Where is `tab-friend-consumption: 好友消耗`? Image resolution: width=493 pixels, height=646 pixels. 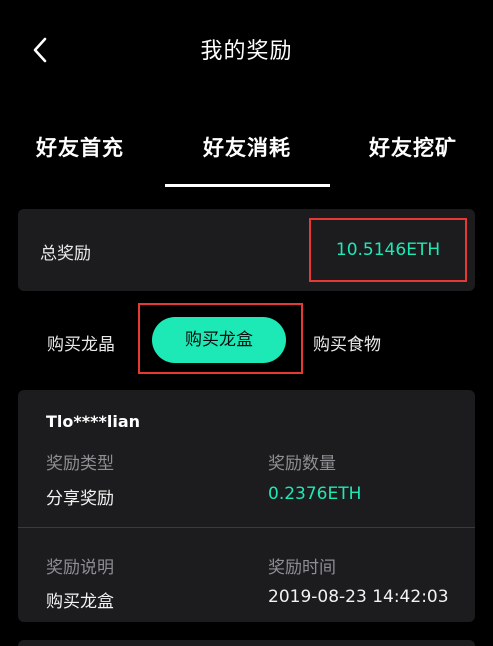 tab-friend-consumption: 好友消耗 is located at coordinates (247, 147).